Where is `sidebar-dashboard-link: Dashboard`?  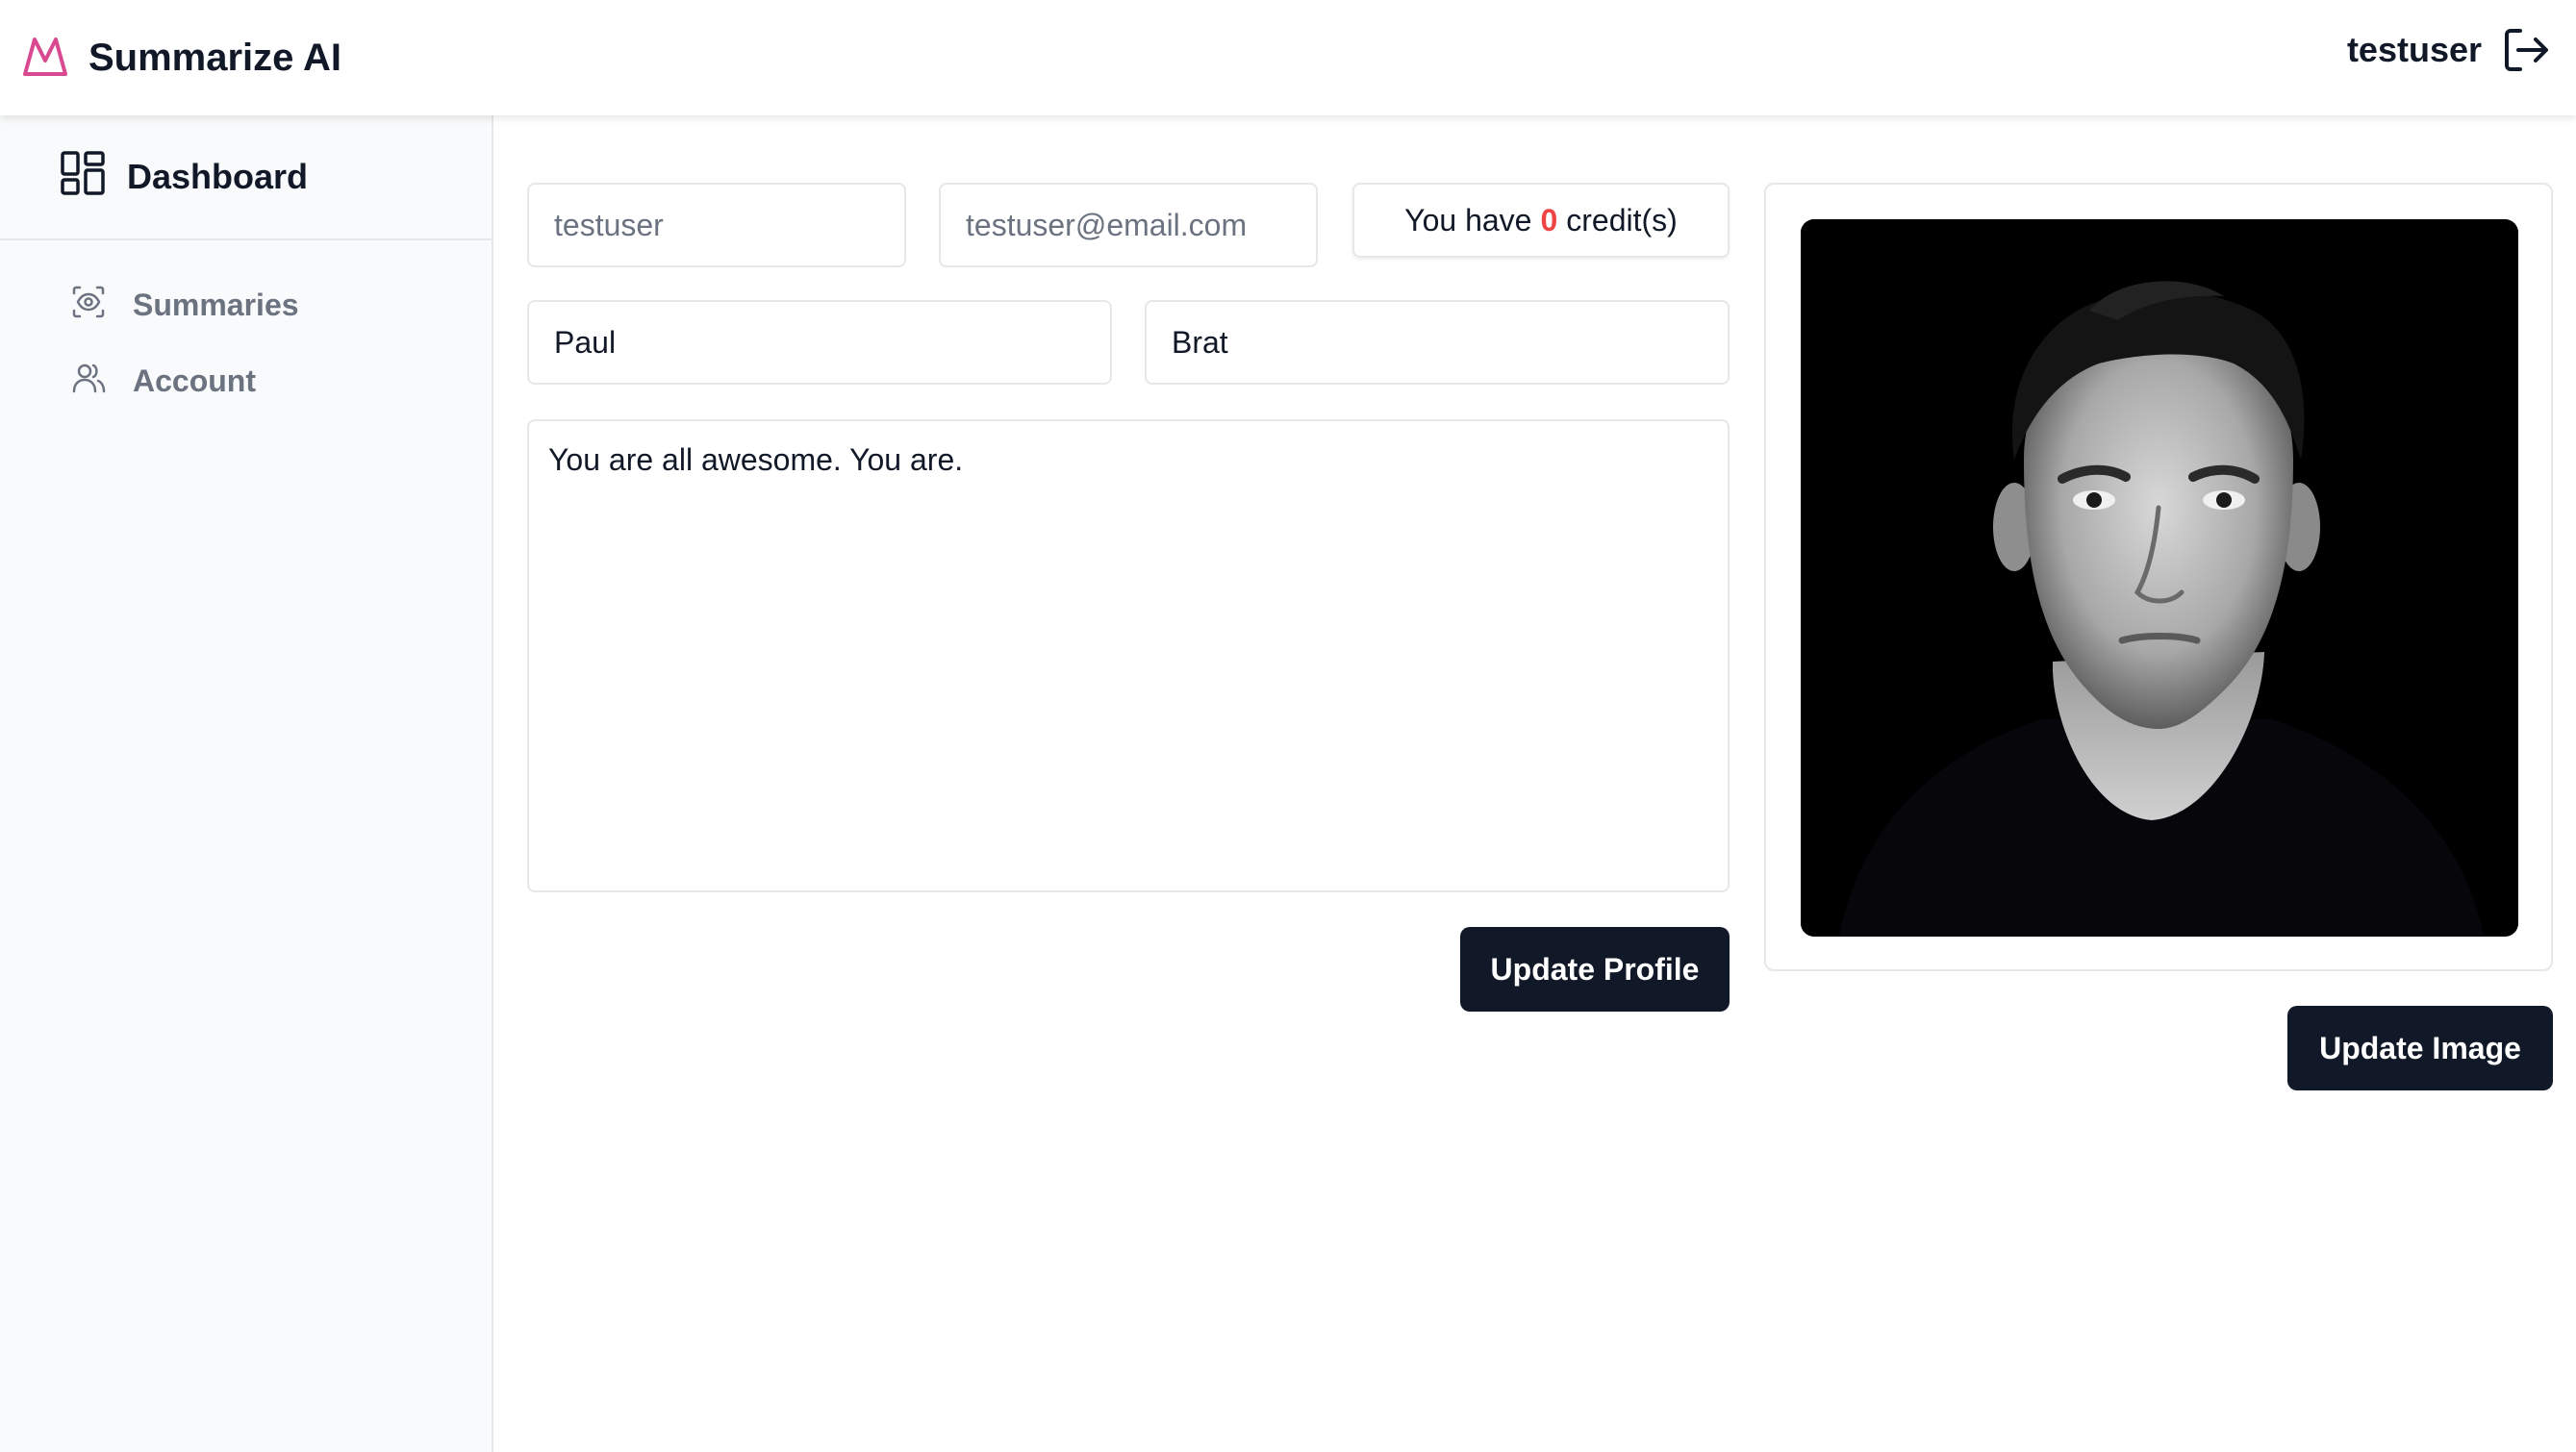 sidebar-dashboard-link: Dashboard is located at coordinates (246, 177).